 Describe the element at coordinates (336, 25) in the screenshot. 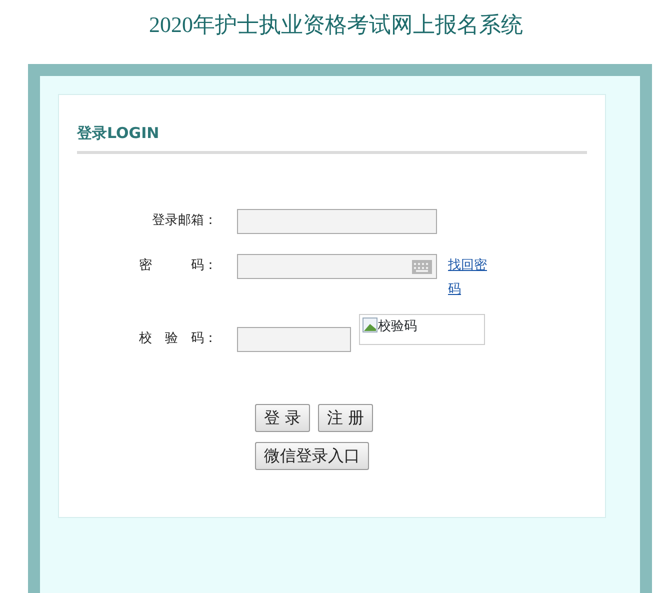

I see `page-title: 2020年护士执业资格考试网上报名系统` at that location.